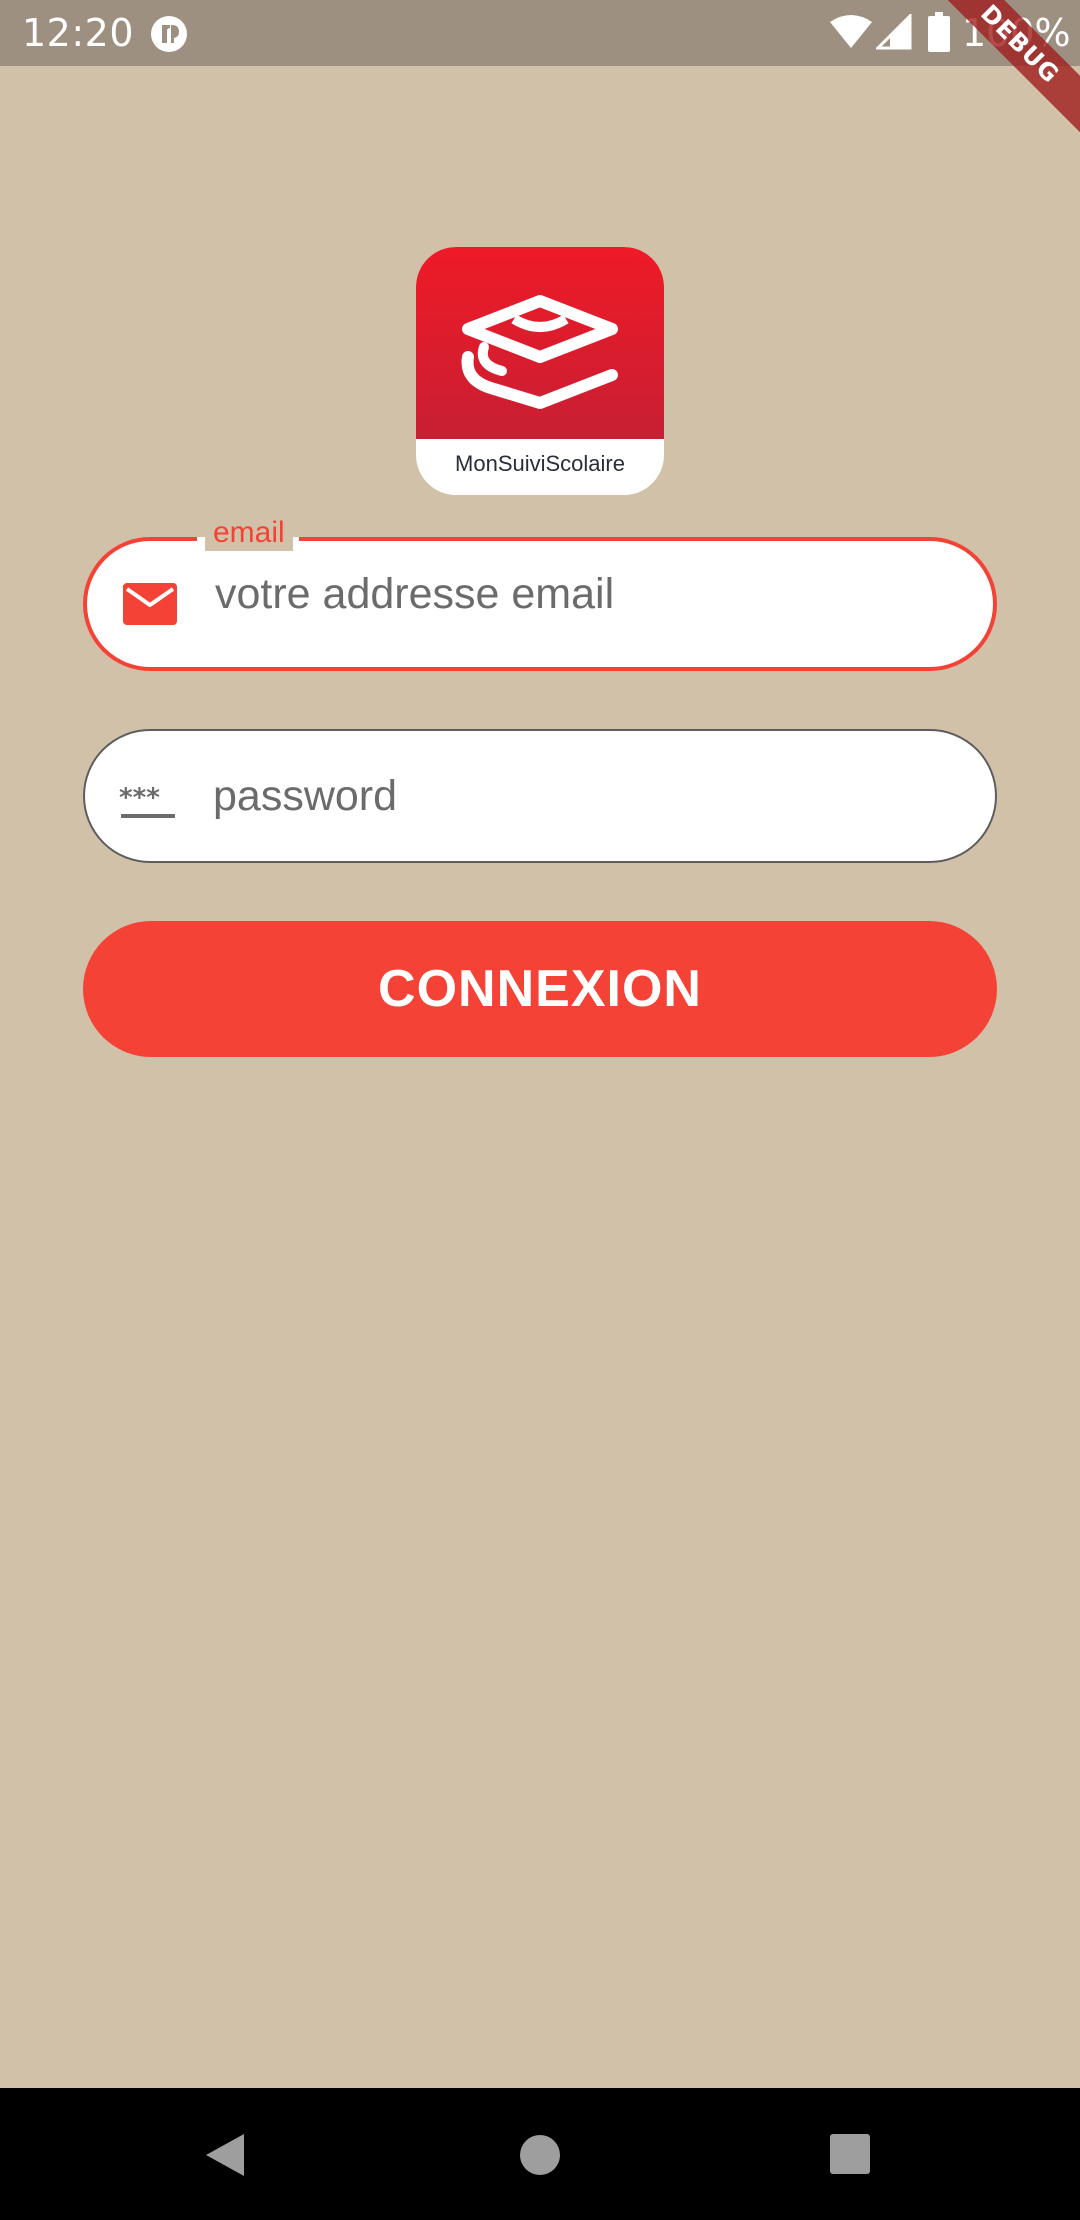 This screenshot has height=2220, width=1080. I want to click on mail-icon, so click(150, 604).